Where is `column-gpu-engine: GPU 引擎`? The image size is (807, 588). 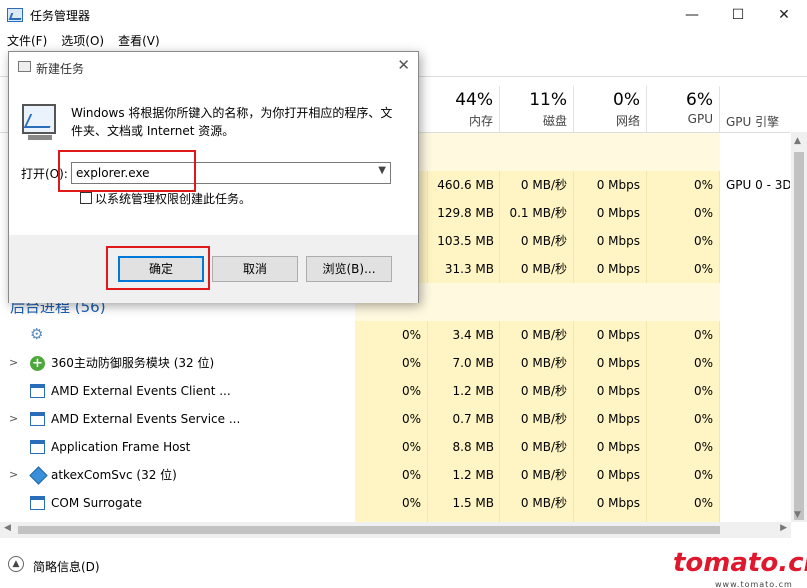
column-gpu-engine: GPU 引擎 is located at coordinates (760, 109).